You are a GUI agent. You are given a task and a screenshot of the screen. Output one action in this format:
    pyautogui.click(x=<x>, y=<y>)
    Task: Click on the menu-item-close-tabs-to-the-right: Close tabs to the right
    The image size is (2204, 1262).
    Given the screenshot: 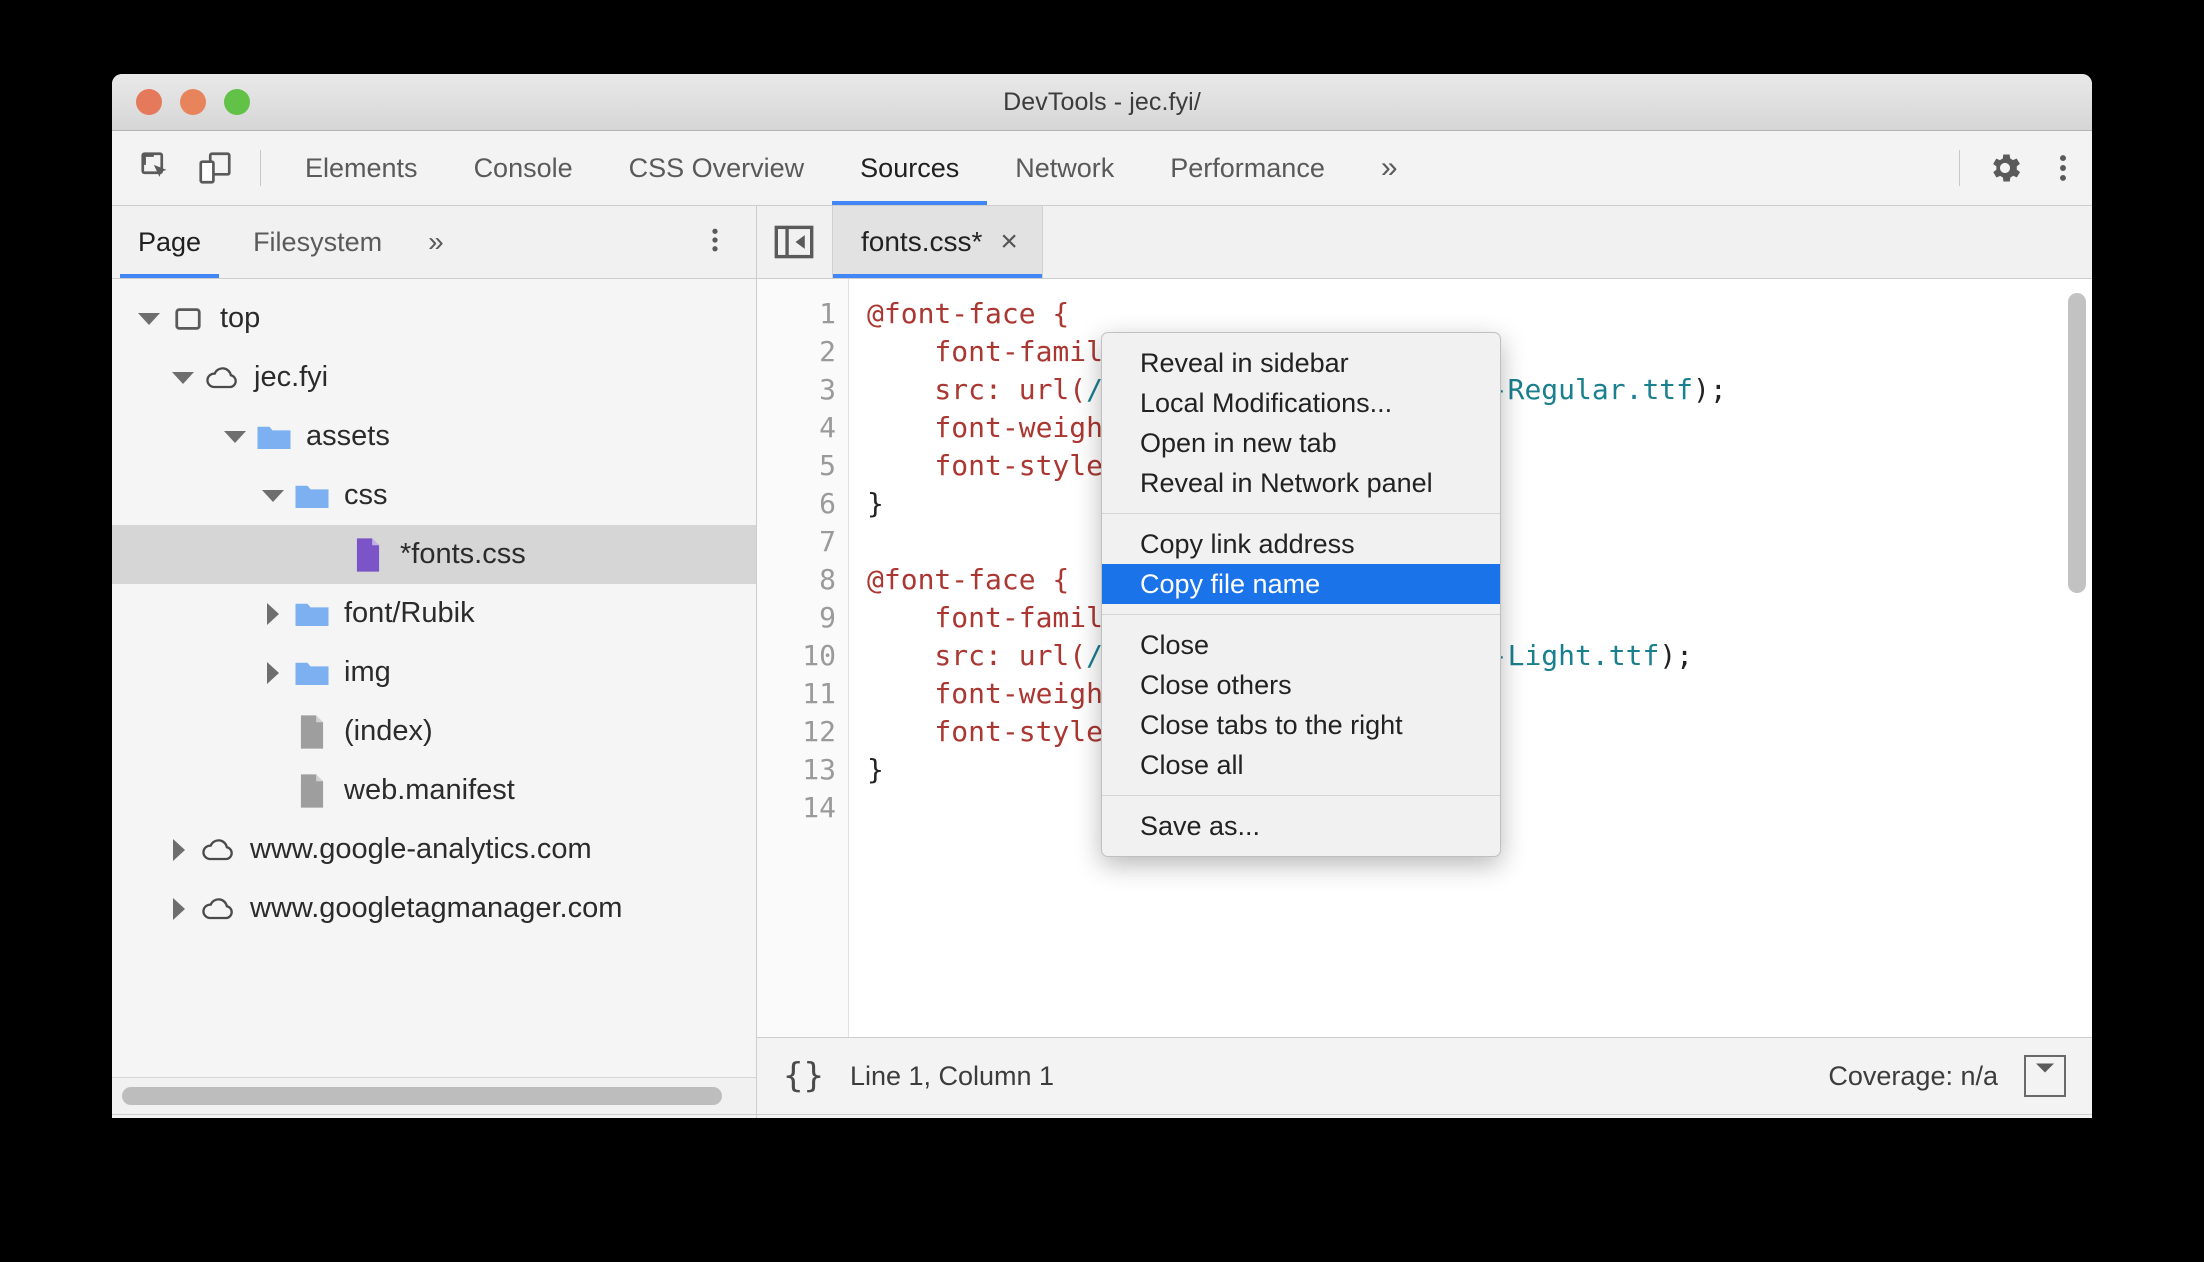 What is the action you would take?
    pyautogui.click(x=1301, y=725)
    